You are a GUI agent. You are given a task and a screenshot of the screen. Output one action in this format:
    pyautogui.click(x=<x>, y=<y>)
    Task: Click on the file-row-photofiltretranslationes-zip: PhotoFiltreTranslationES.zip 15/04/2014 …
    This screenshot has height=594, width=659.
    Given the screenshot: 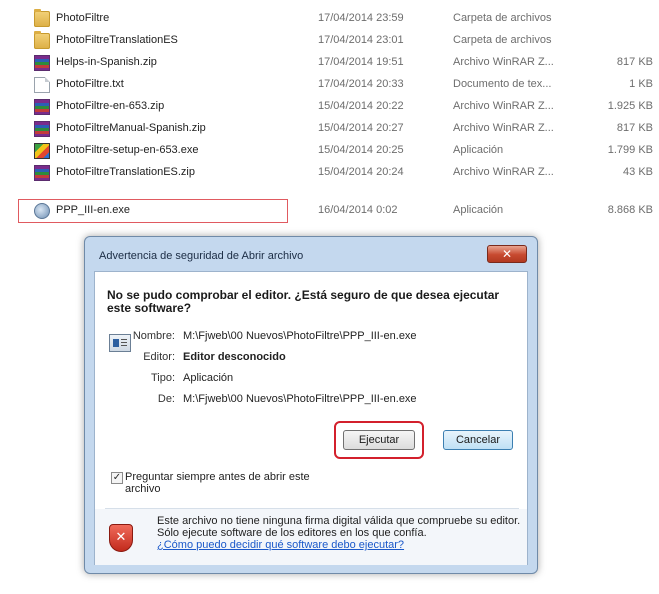 What is the action you would take?
    pyautogui.click(x=329, y=173)
    